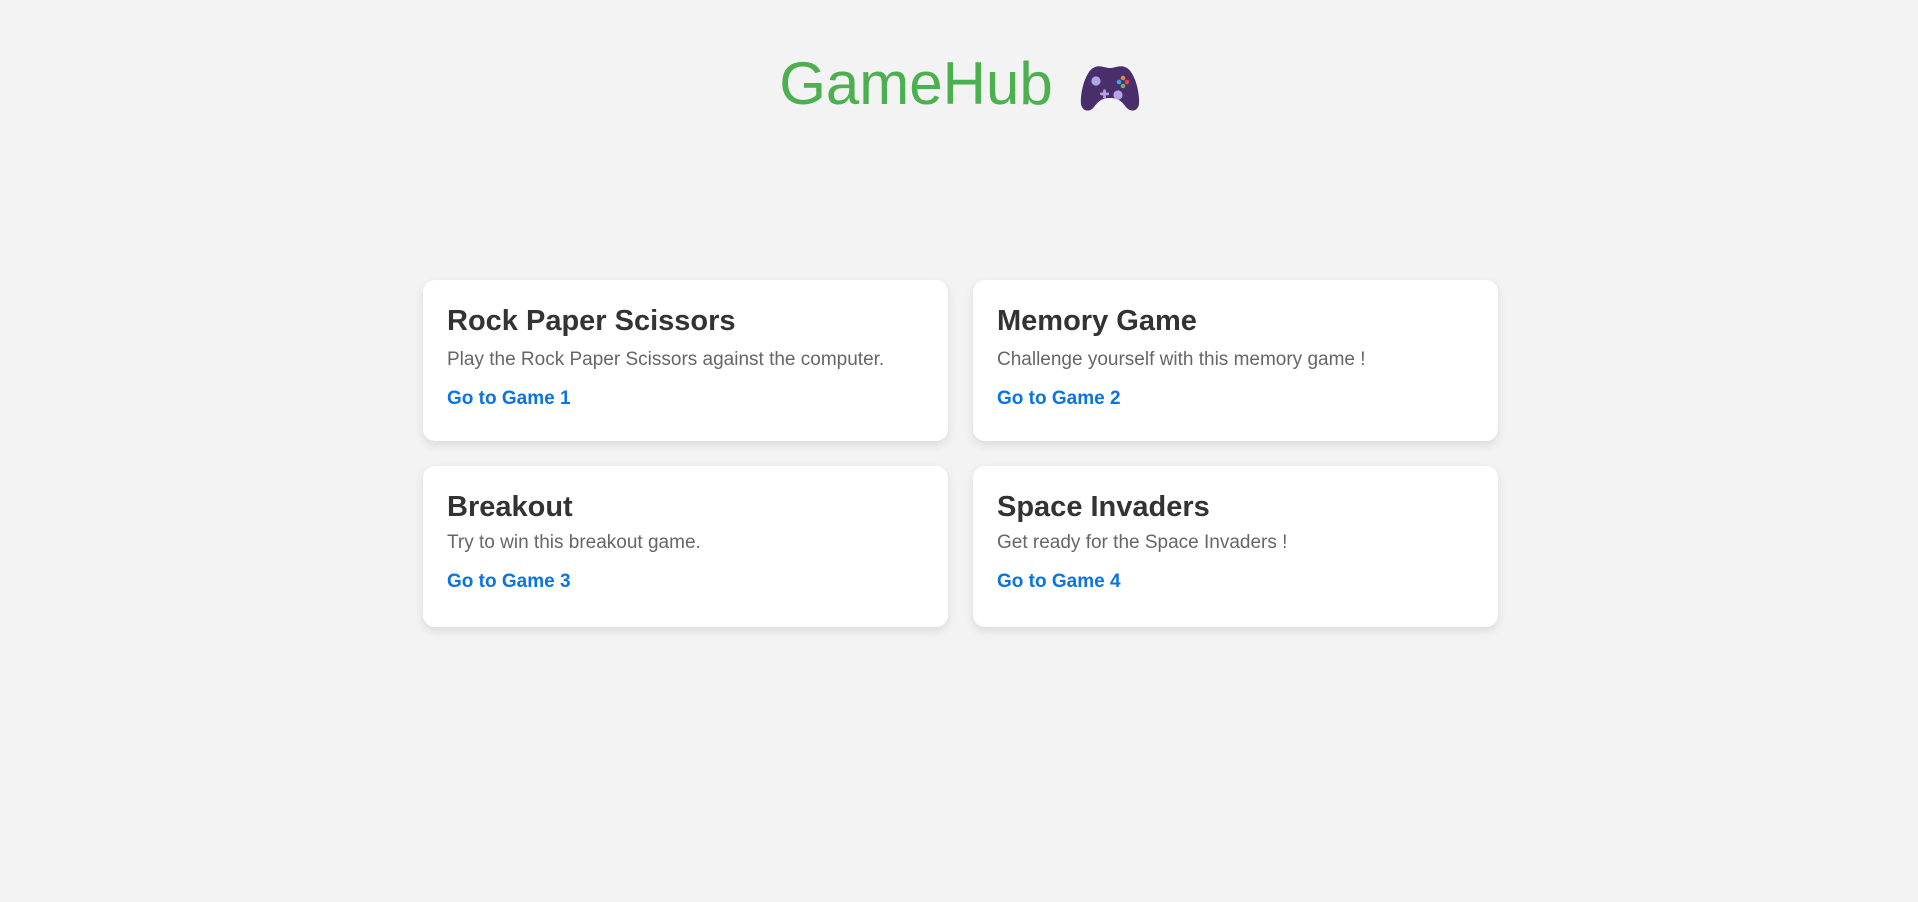 The width and height of the screenshot is (1918, 902). What do you see at coordinates (1059, 399) in the screenshot?
I see `go-to-game-2-link: Go to Game 2` at bounding box center [1059, 399].